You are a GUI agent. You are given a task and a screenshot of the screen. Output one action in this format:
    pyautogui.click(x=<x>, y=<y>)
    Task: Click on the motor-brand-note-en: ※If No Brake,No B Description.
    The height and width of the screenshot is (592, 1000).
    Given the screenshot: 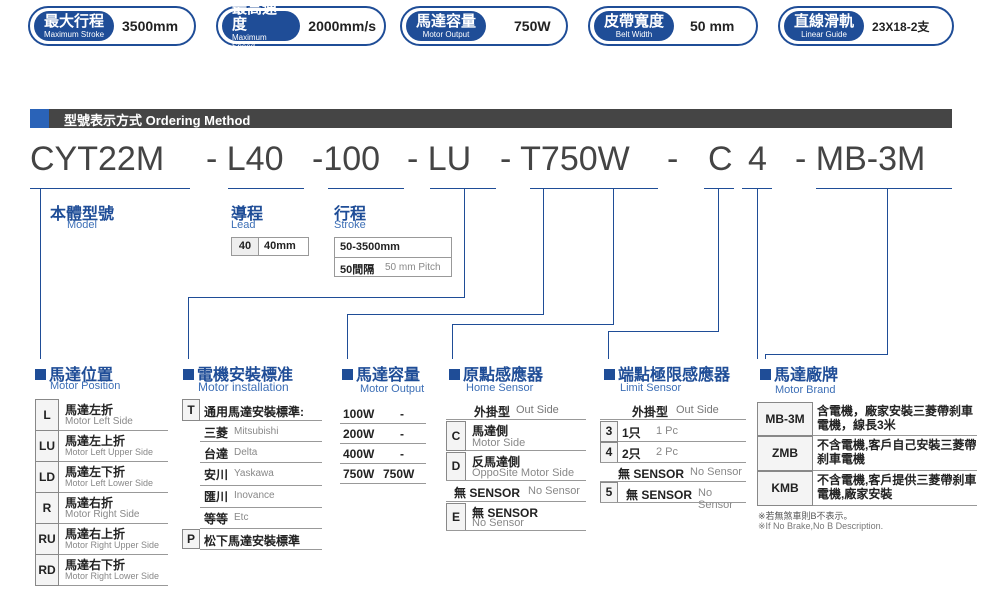 What is the action you would take?
    pyautogui.click(x=821, y=526)
    